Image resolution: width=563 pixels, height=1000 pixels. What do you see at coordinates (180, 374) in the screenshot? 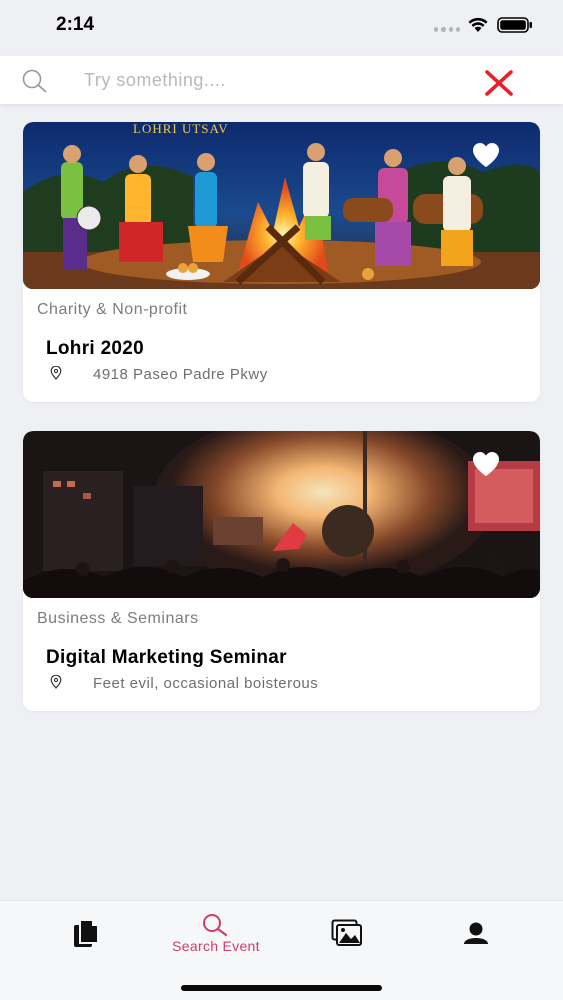
I see `event-location: 4918 Paseo Padre Pkwy` at bounding box center [180, 374].